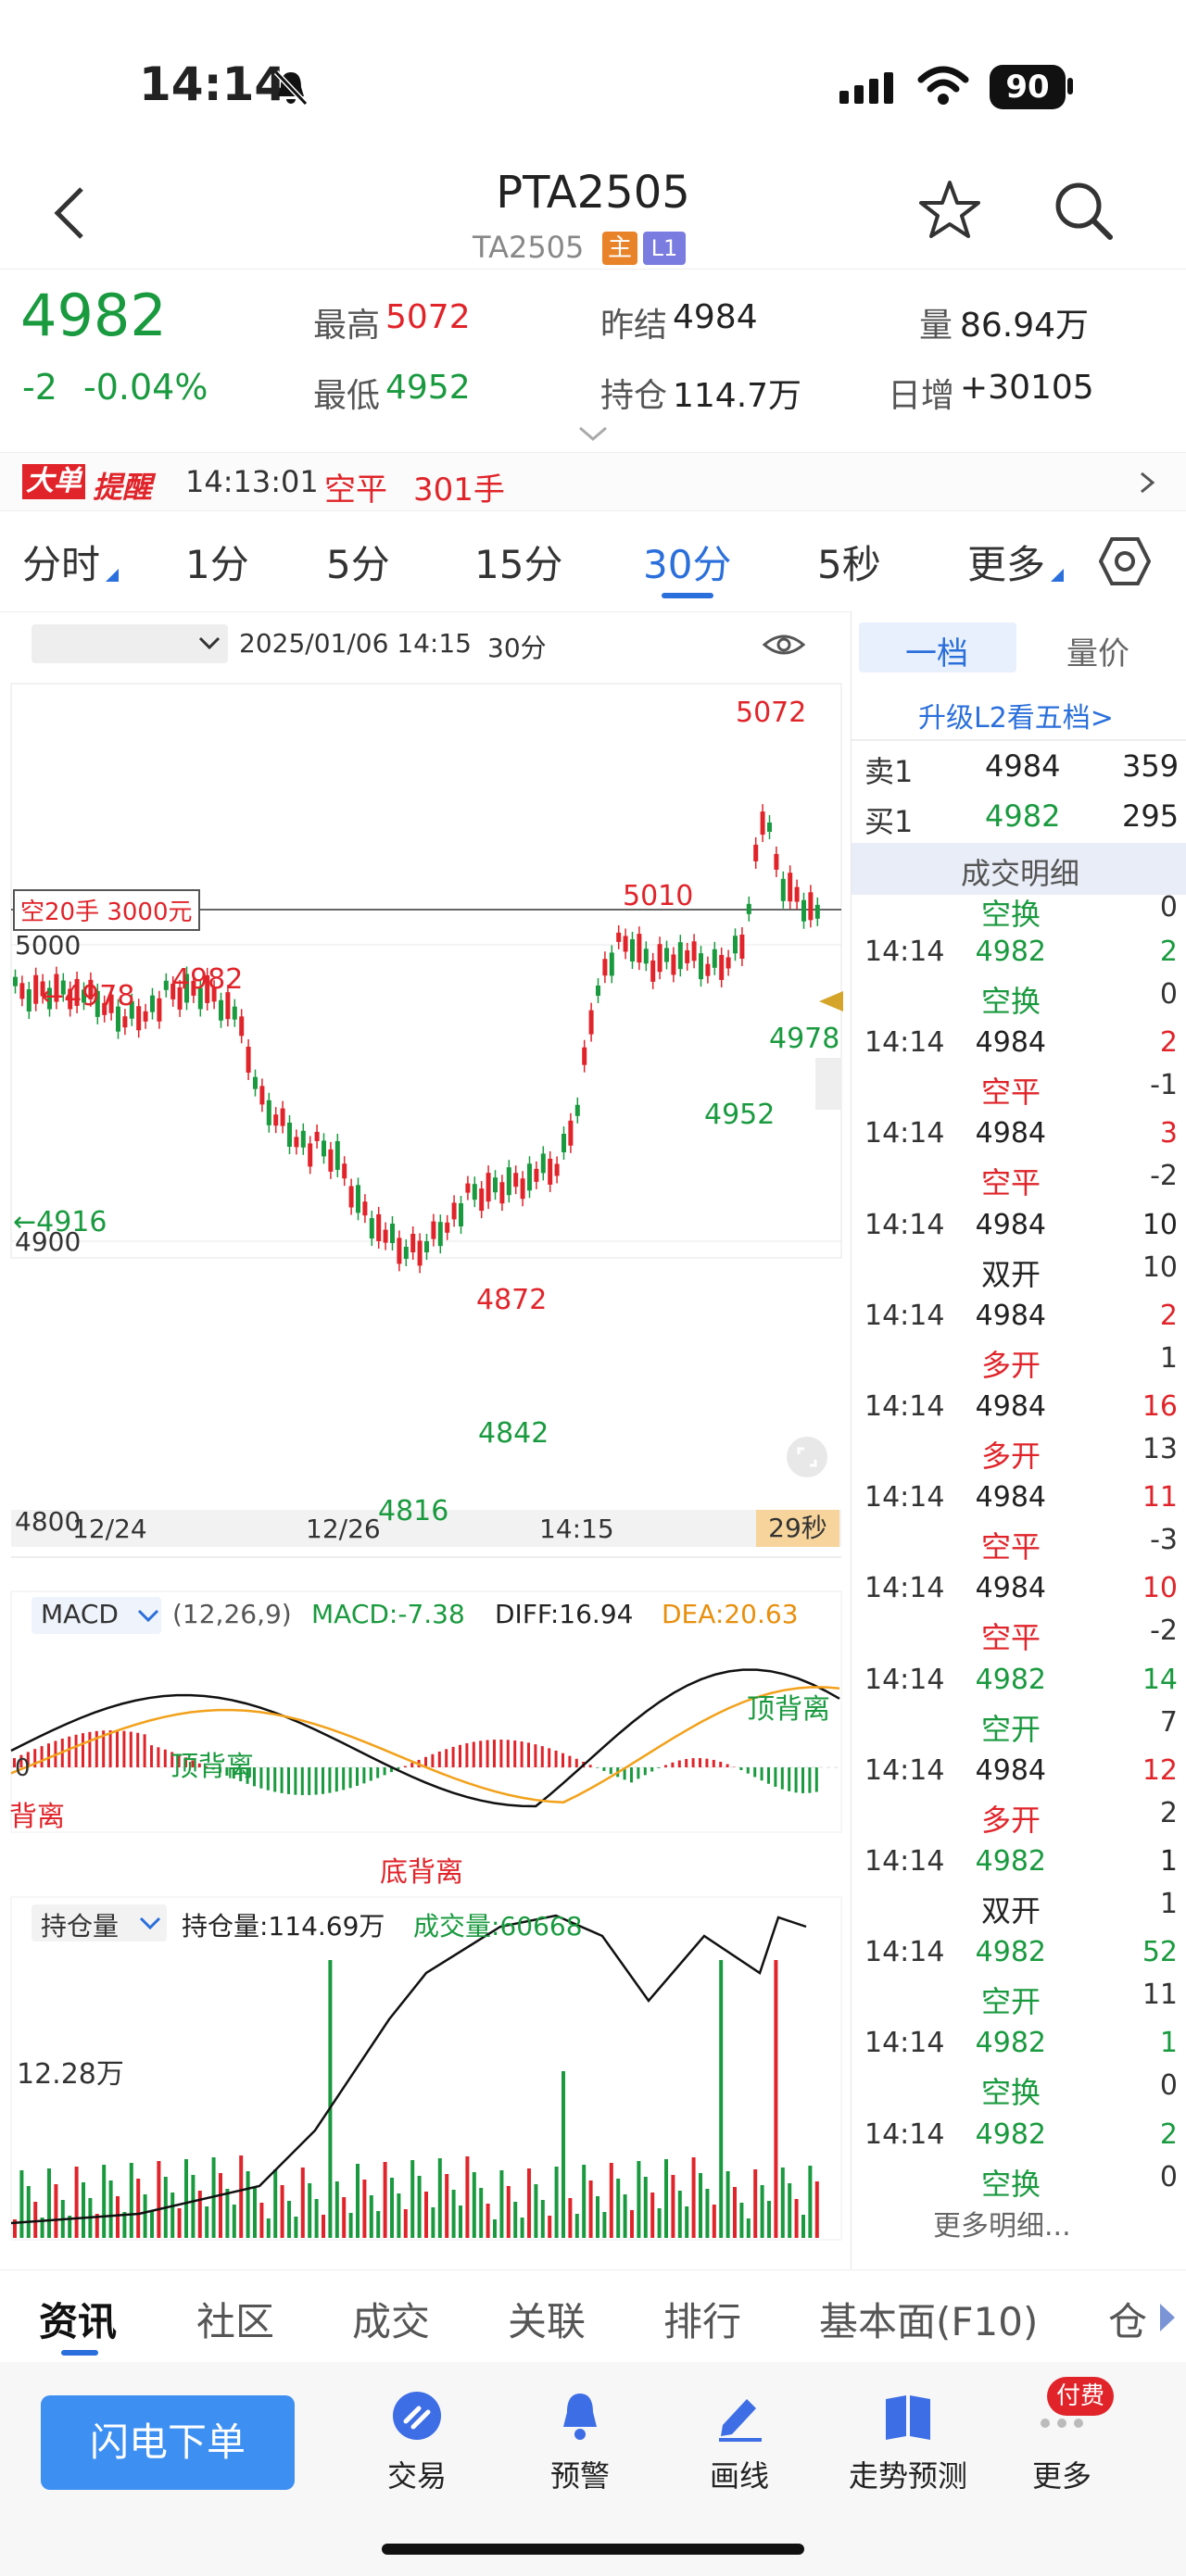 Image resolution: width=1186 pixels, height=2576 pixels. Describe the element at coordinates (949, 210) in the screenshot. I see `favorite-star-icon` at that location.